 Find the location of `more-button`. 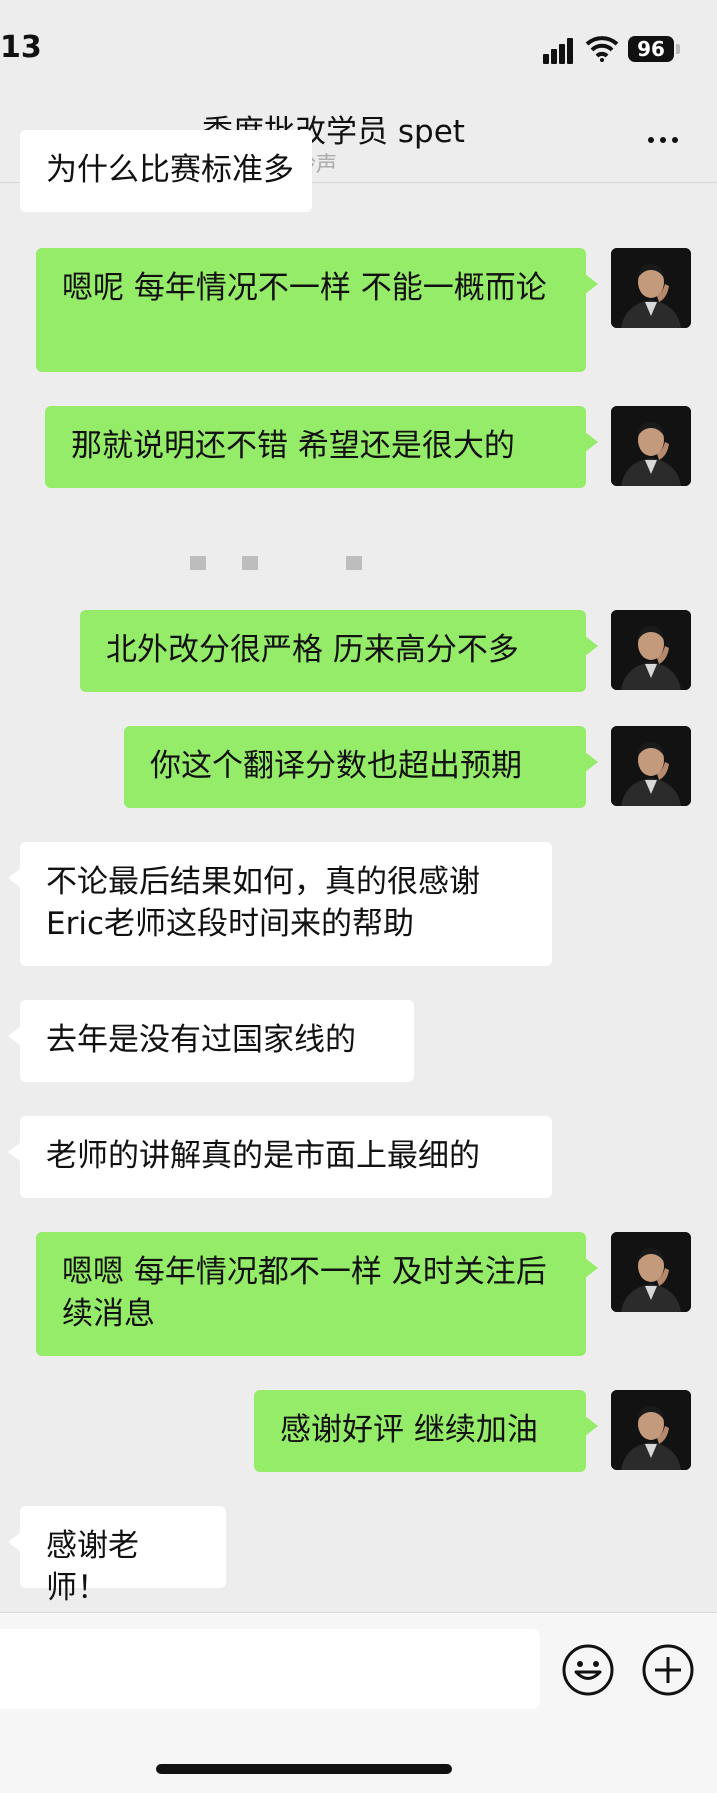

more-button is located at coordinates (663, 140).